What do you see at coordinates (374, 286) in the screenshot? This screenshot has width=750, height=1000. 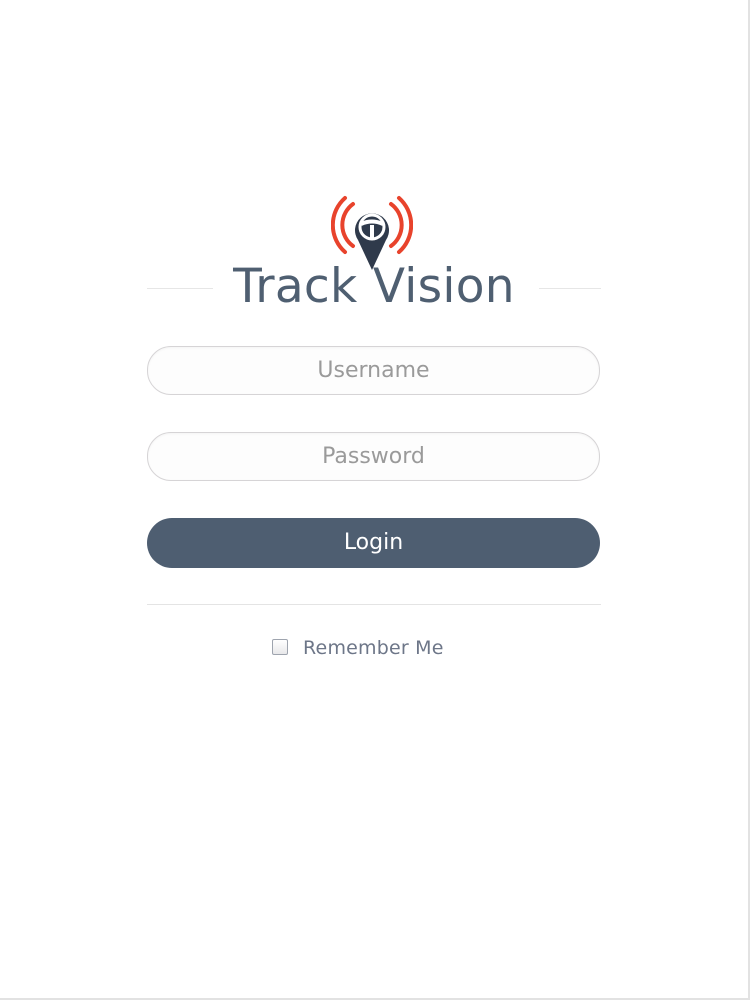 I see `brand-title: Track Vision` at bounding box center [374, 286].